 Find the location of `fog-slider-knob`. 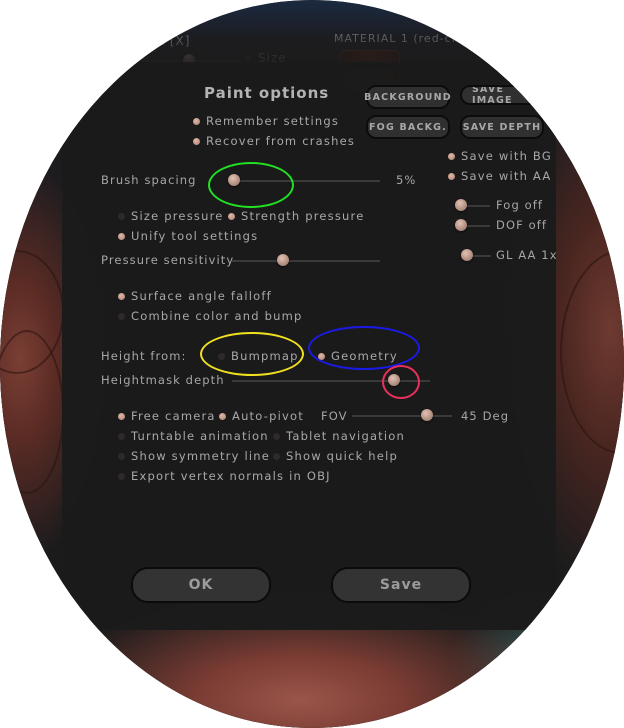

fog-slider-knob is located at coordinates (461, 205).